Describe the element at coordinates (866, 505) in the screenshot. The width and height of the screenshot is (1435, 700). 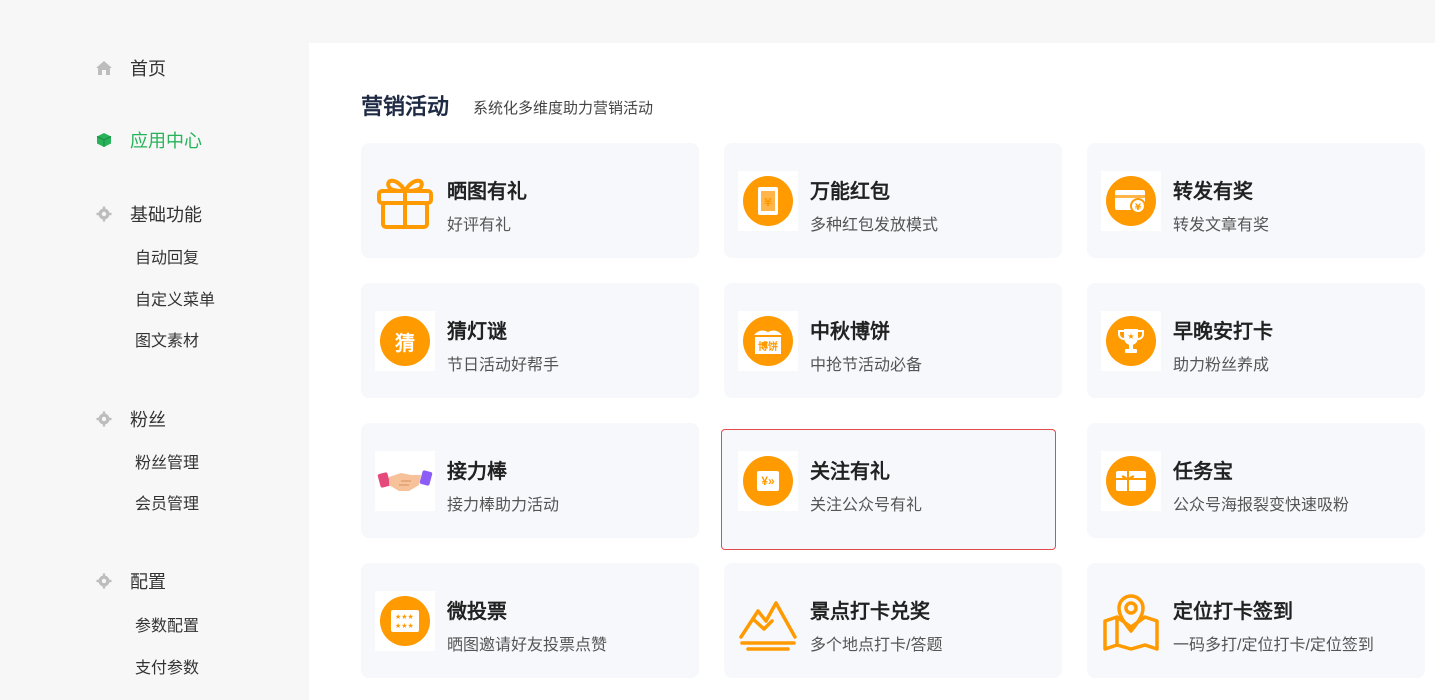
I see `card-desc: 关注公众号有礼` at that location.